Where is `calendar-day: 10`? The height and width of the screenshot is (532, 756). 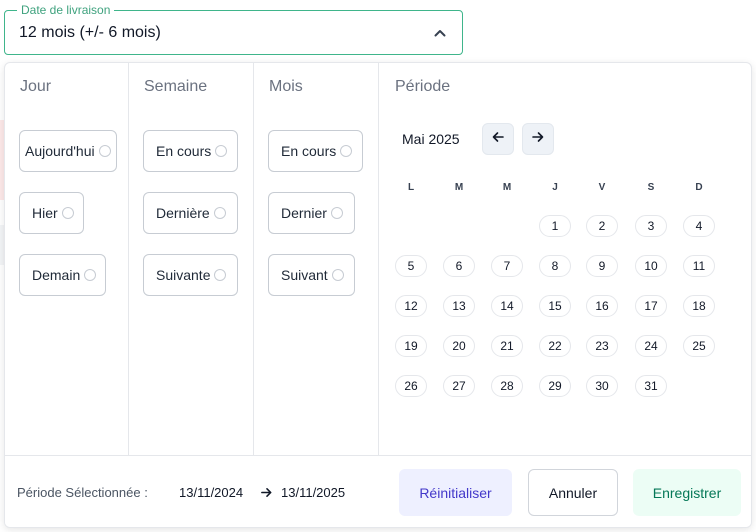
calendar-day: 10 is located at coordinates (651, 266).